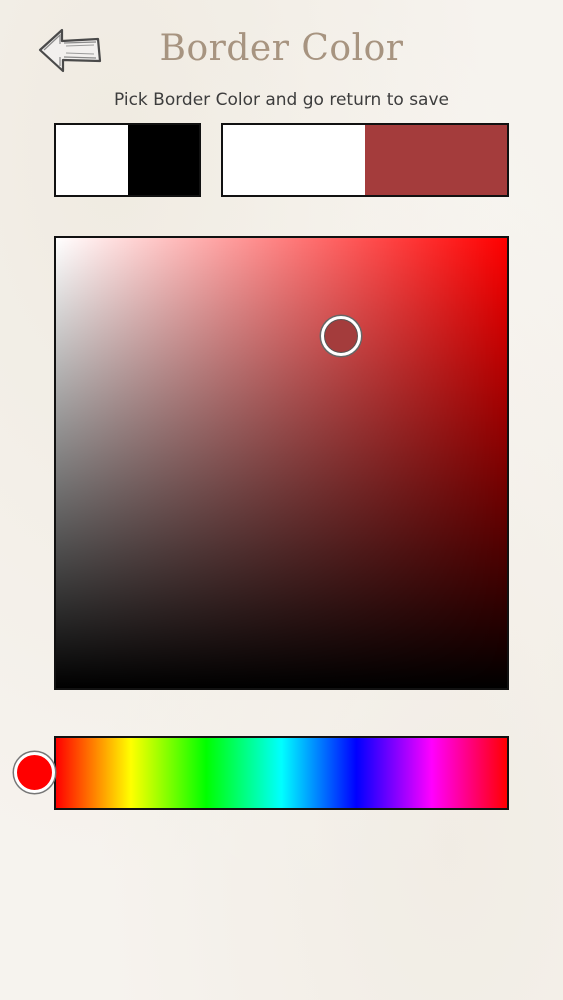 Image resolution: width=563 pixels, height=1000 pixels. Describe the element at coordinates (163, 160) in the screenshot. I see `black-swatch` at that location.